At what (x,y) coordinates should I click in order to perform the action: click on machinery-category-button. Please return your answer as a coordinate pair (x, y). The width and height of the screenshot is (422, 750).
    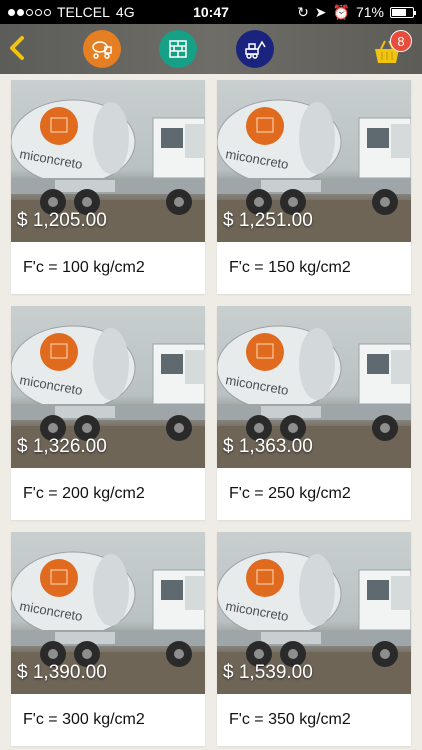
    Looking at the image, I should click on (255, 49).